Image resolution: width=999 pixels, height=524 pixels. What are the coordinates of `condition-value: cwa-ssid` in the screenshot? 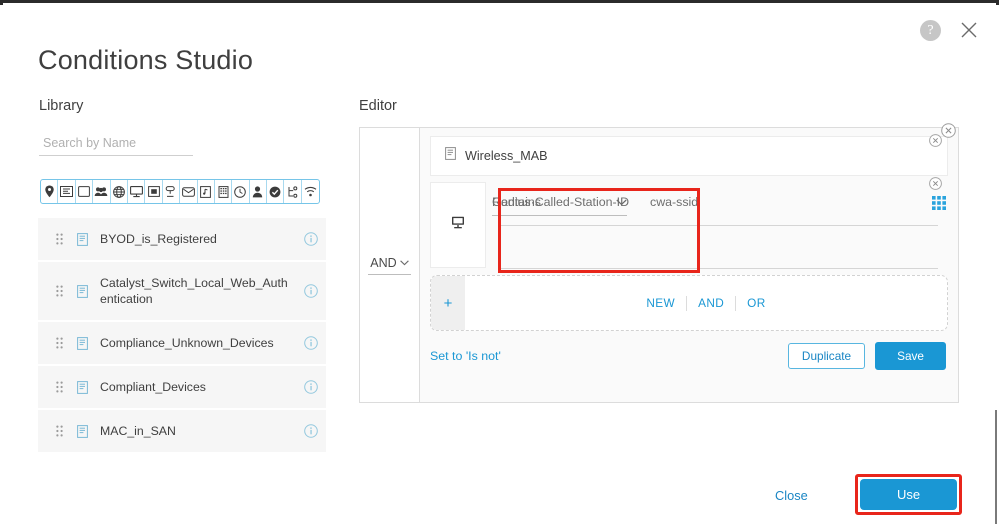 It's located at (674, 202).